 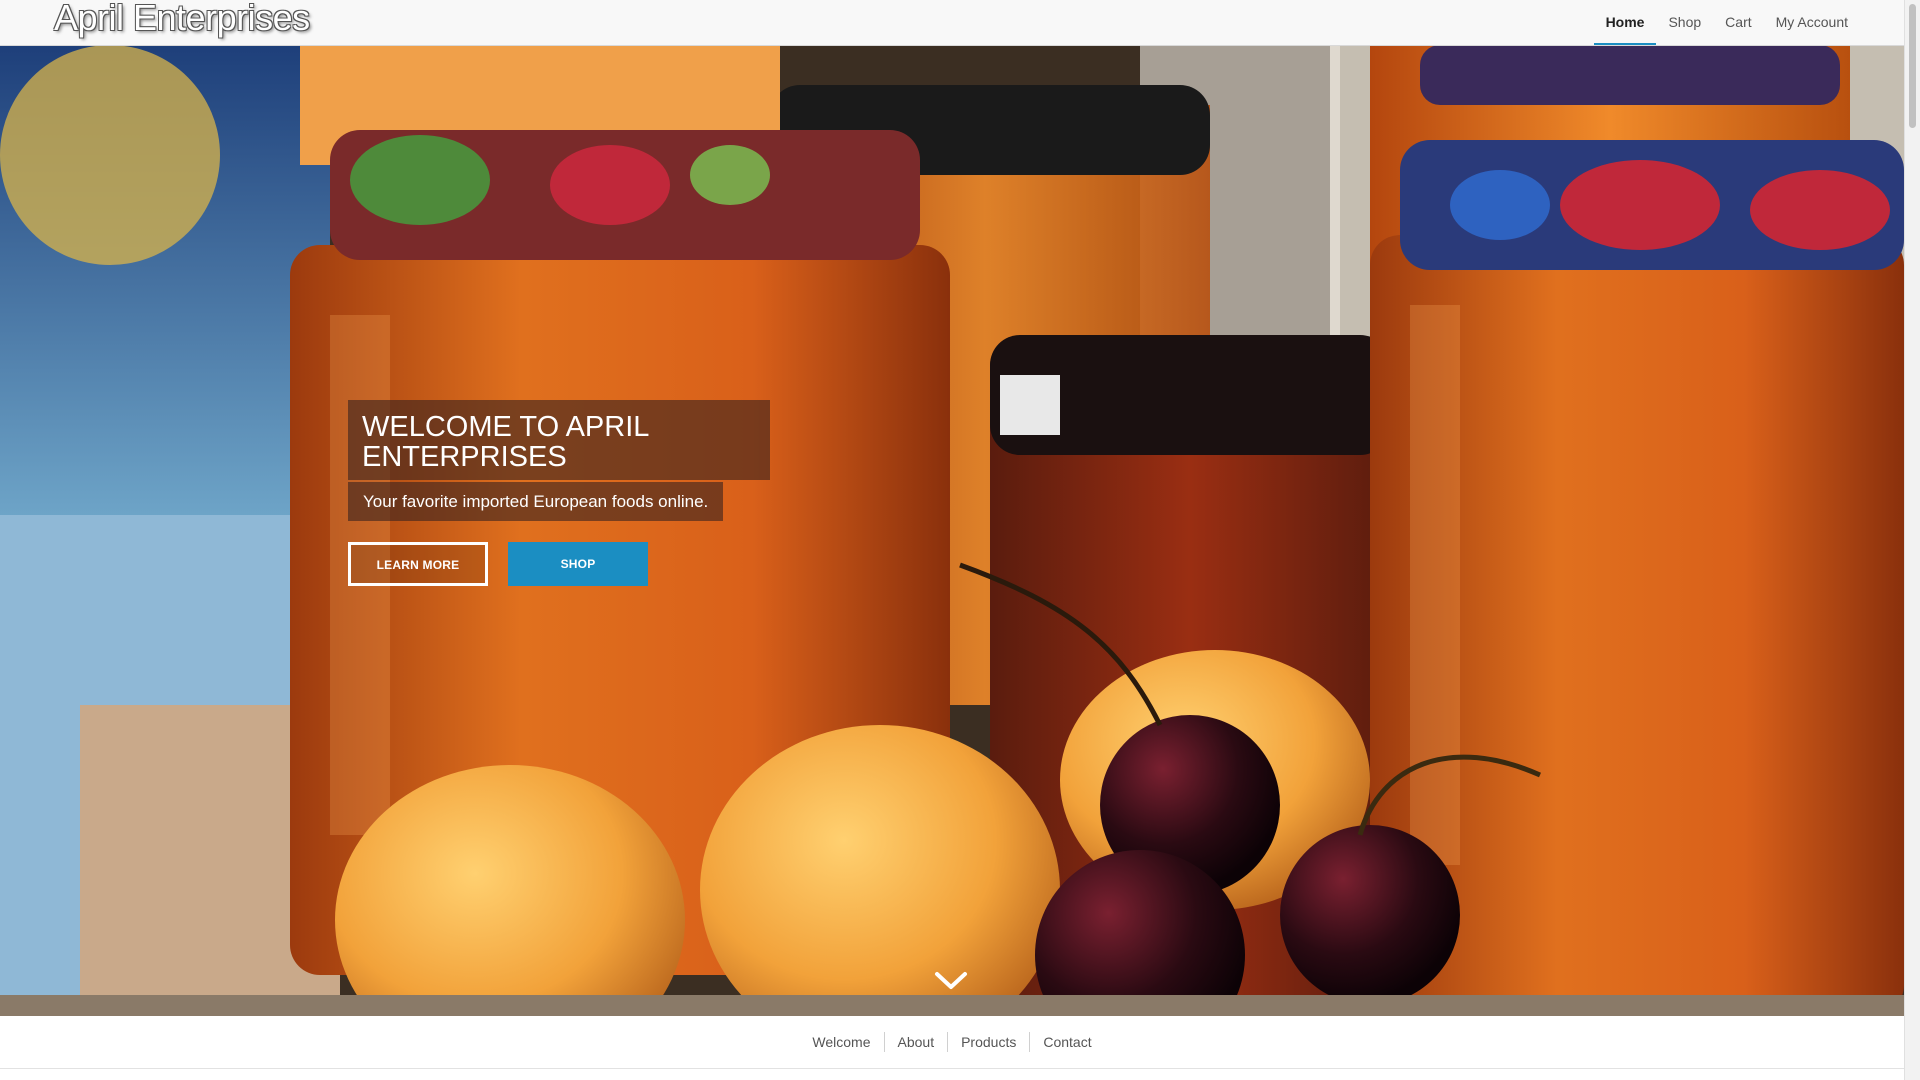 I want to click on site-logo: April Enterprises, so click(x=182, y=19).